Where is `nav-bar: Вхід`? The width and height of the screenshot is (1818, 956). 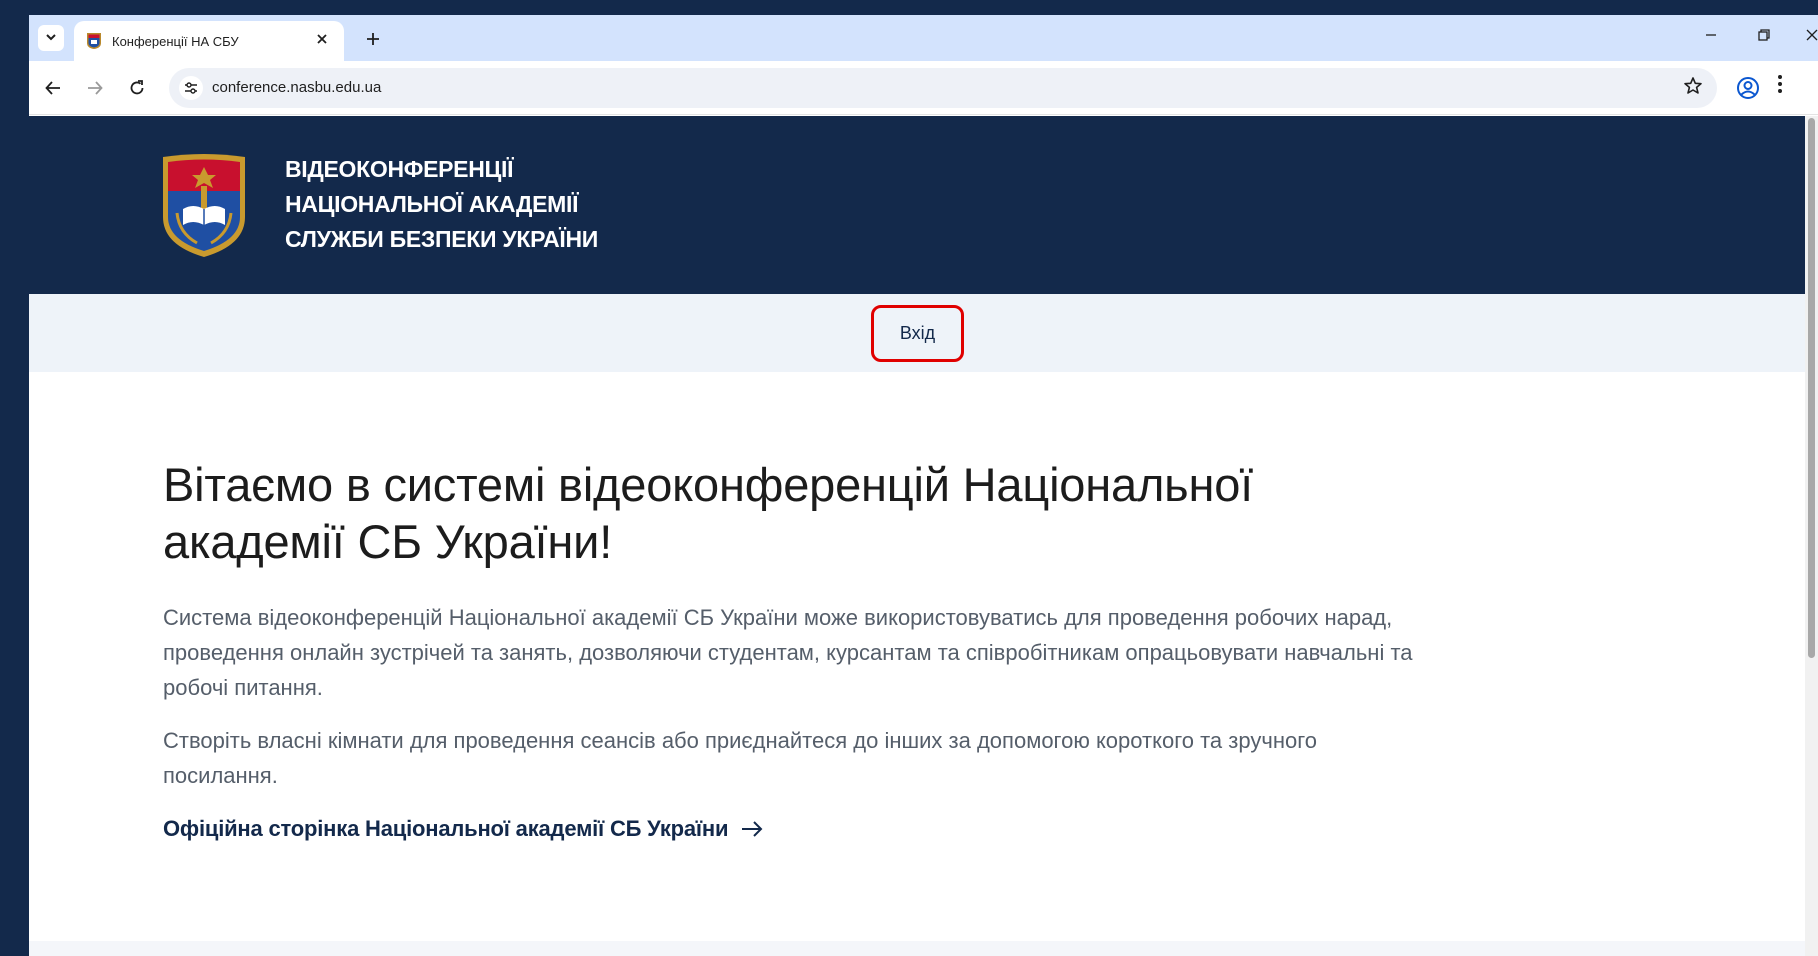
nav-bar: Вхід is located at coordinates (917, 333).